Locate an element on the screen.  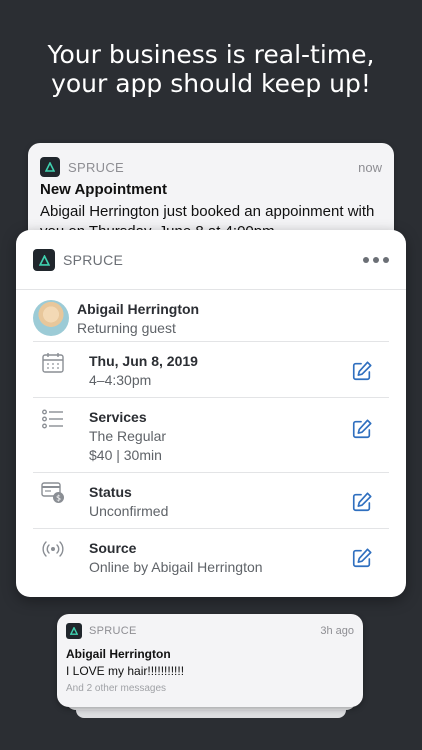
source-row: Source Online by Abigail Herrington is located at coordinates (211, 557).